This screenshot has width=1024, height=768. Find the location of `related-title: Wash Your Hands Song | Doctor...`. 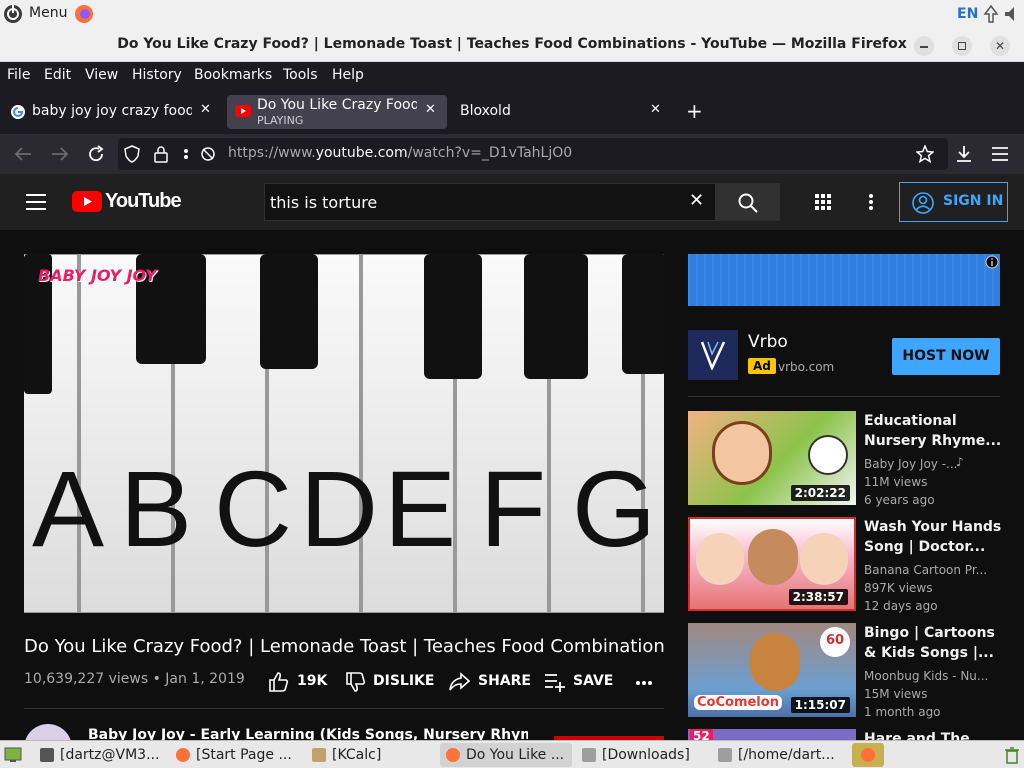

related-title: Wash Your Hands Song | Doctor... is located at coordinates (933, 537).